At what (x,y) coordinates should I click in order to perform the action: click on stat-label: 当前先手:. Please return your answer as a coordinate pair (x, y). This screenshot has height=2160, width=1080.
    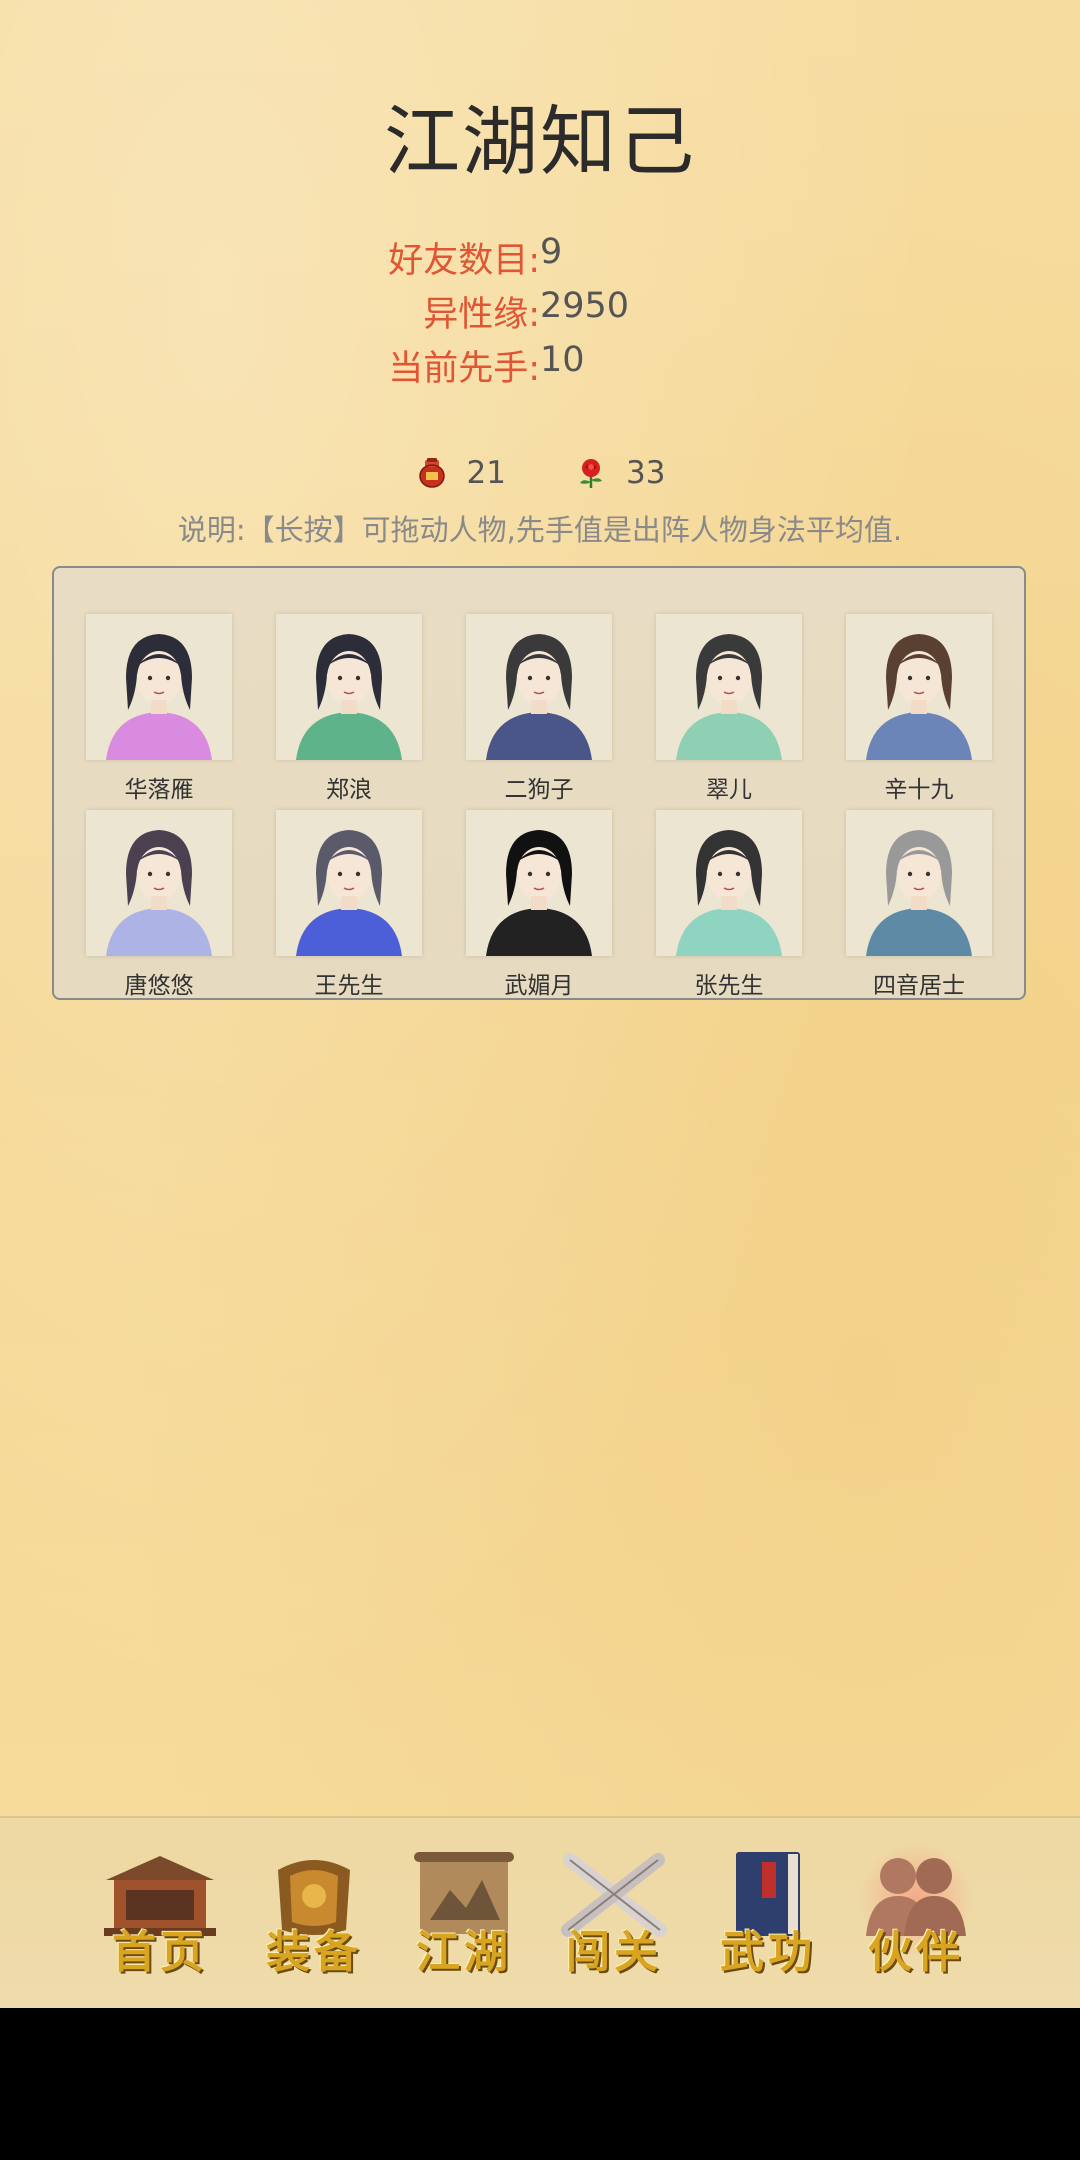
    Looking at the image, I should click on (464, 369).